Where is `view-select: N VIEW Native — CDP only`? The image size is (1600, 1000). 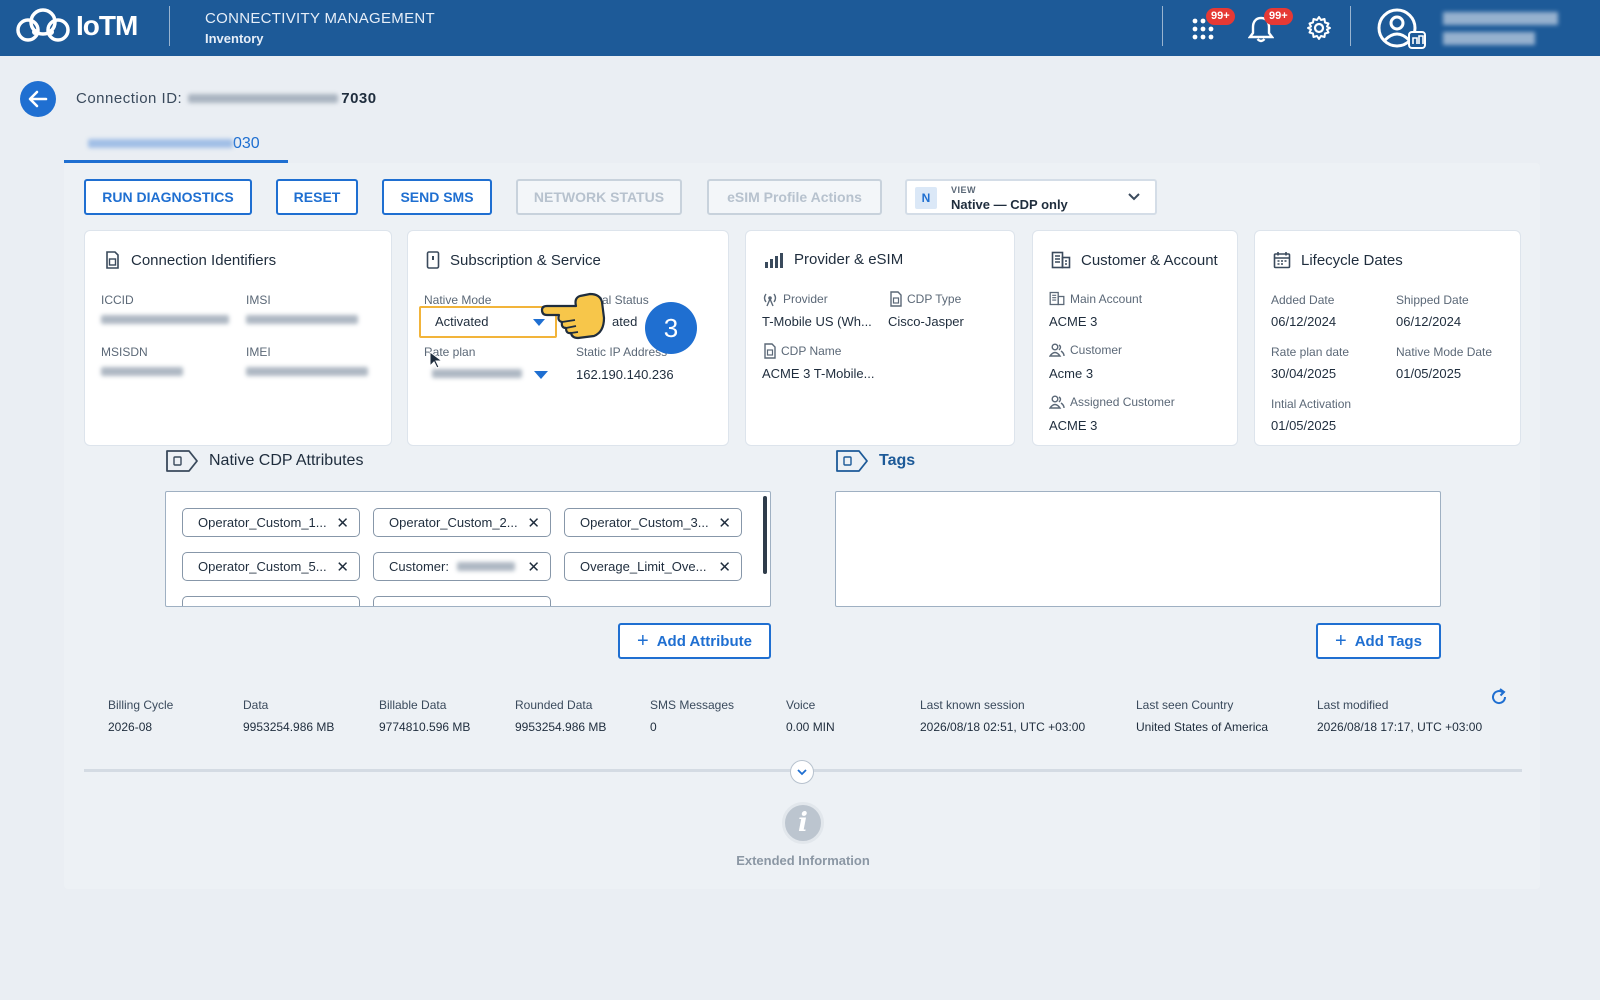 view-select: N VIEW Native — CDP only is located at coordinates (1031, 197).